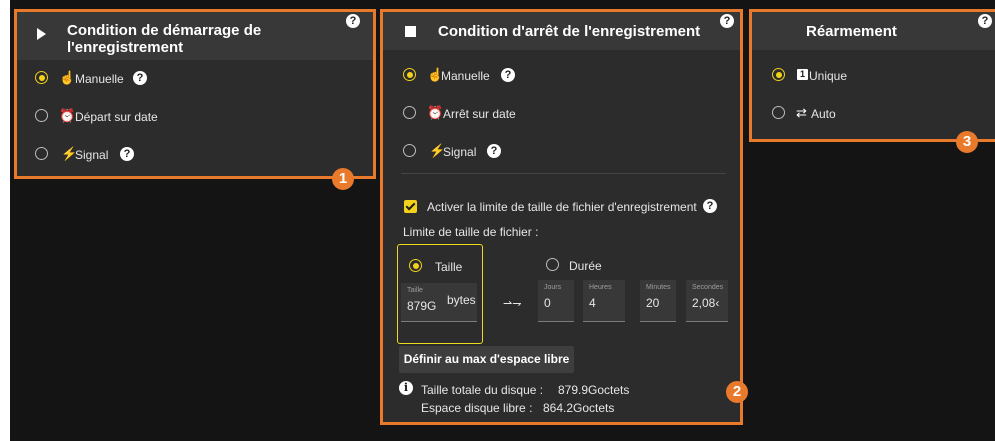  I want to click on disk-total-label: Taille totale du disque :, so click(482, 390).